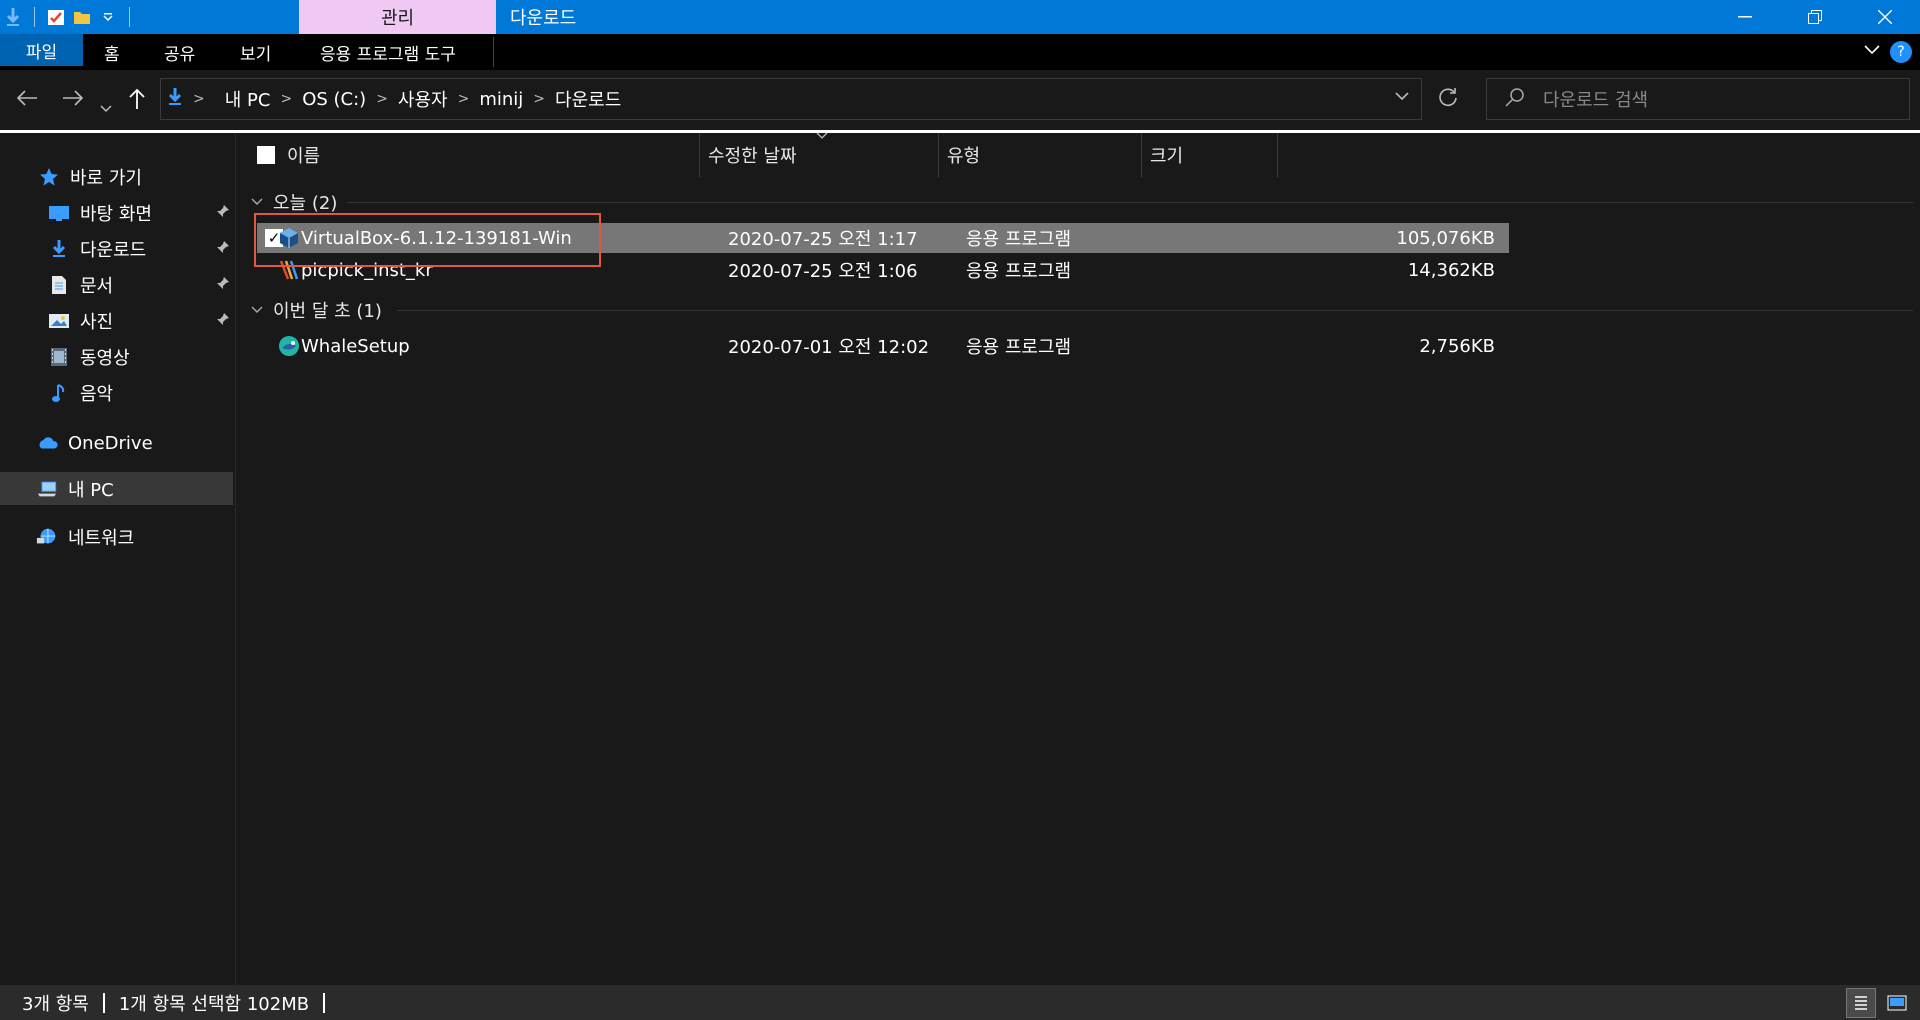 This screenshot has width=1920, height=1020. Describe the element at coordinates (137, 102) in the screenshot. I see `up-icon` at that location.